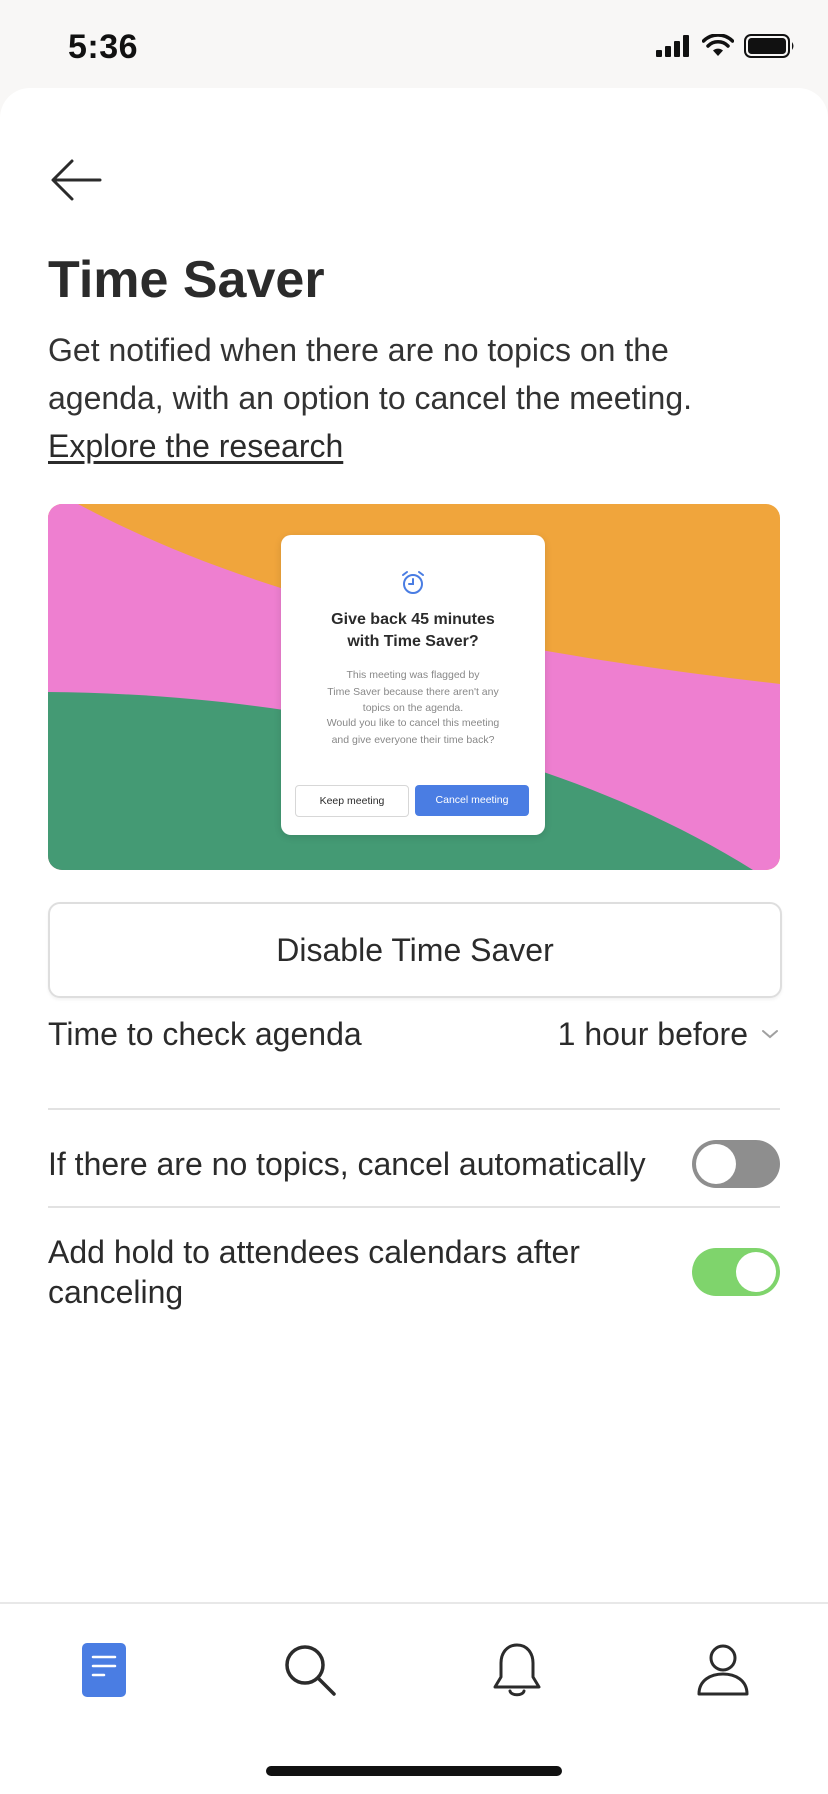  I want to click on tab-notifications, so click(517, 1670).